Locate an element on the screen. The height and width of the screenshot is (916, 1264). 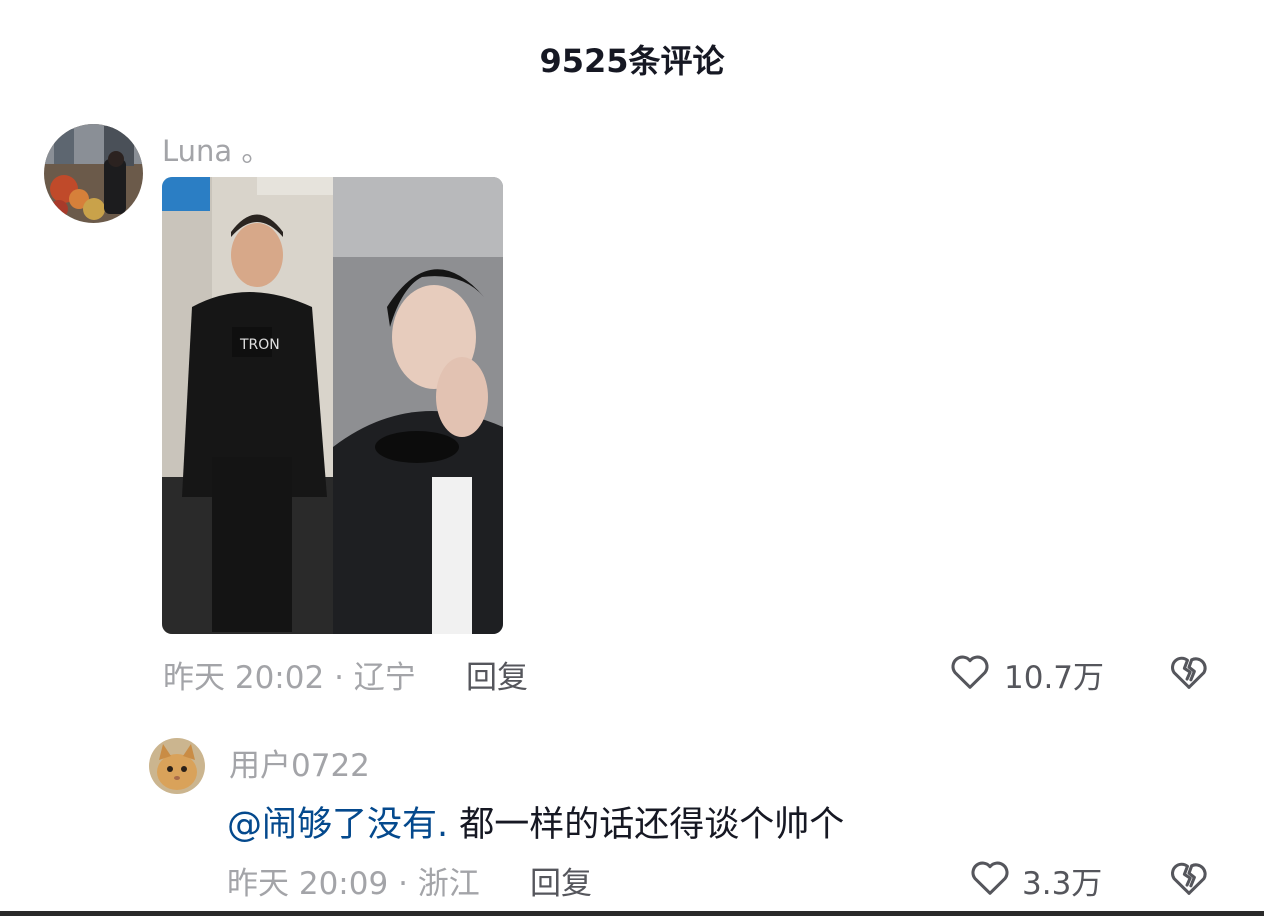
reply-username: 用户0722 is located at coordinates (299, 762).